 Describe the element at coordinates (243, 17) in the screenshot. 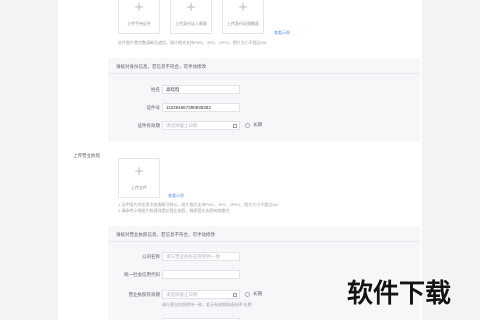

I see `upload-id-back: + 上传身份证国徽面` at that location.